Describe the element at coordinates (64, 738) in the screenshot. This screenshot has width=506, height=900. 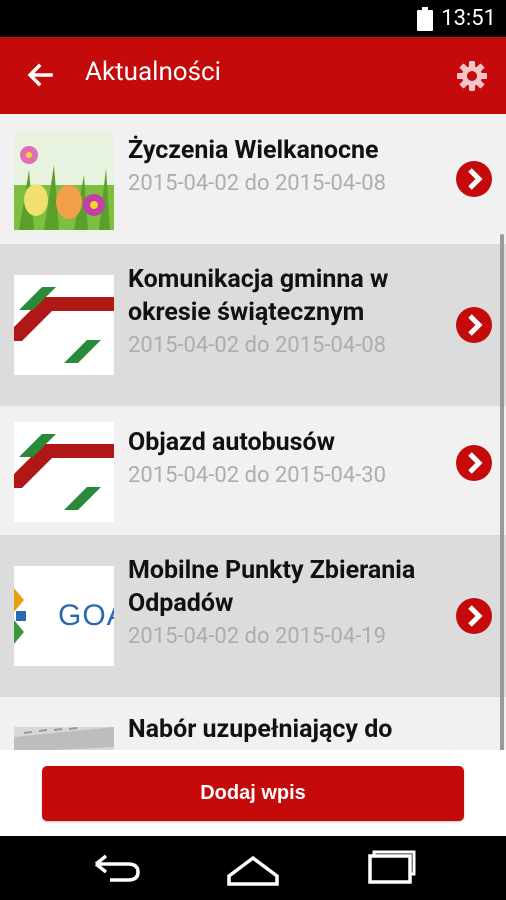
I see `keyboard-image` at that location.